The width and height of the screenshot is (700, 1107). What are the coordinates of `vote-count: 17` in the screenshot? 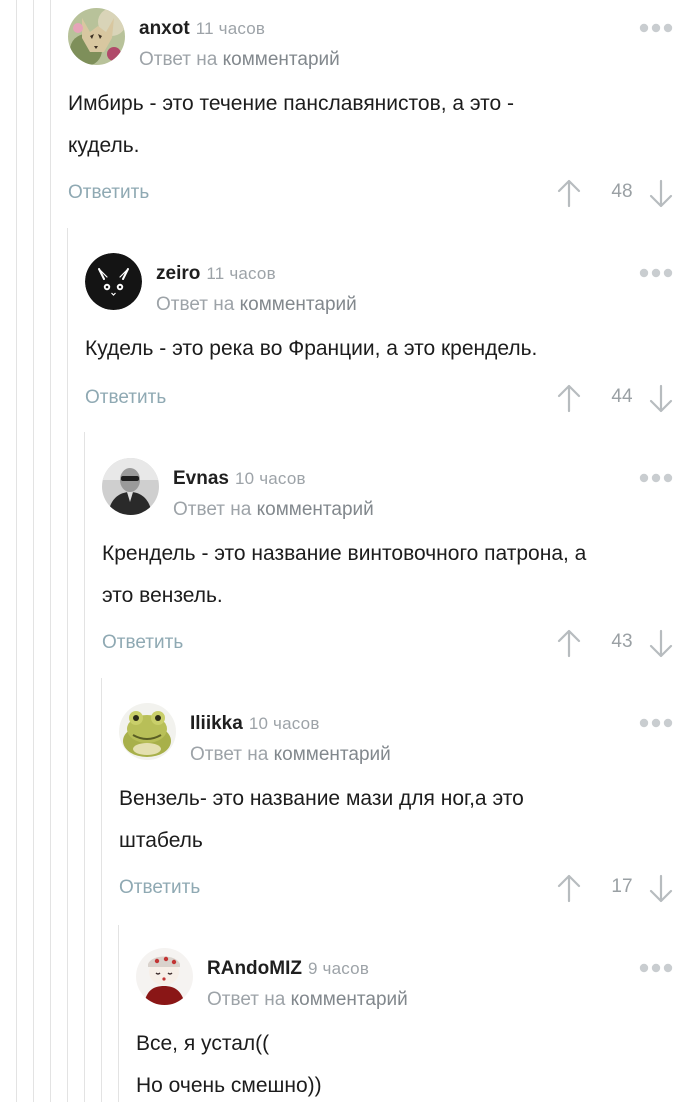 It's located at (622, 886).